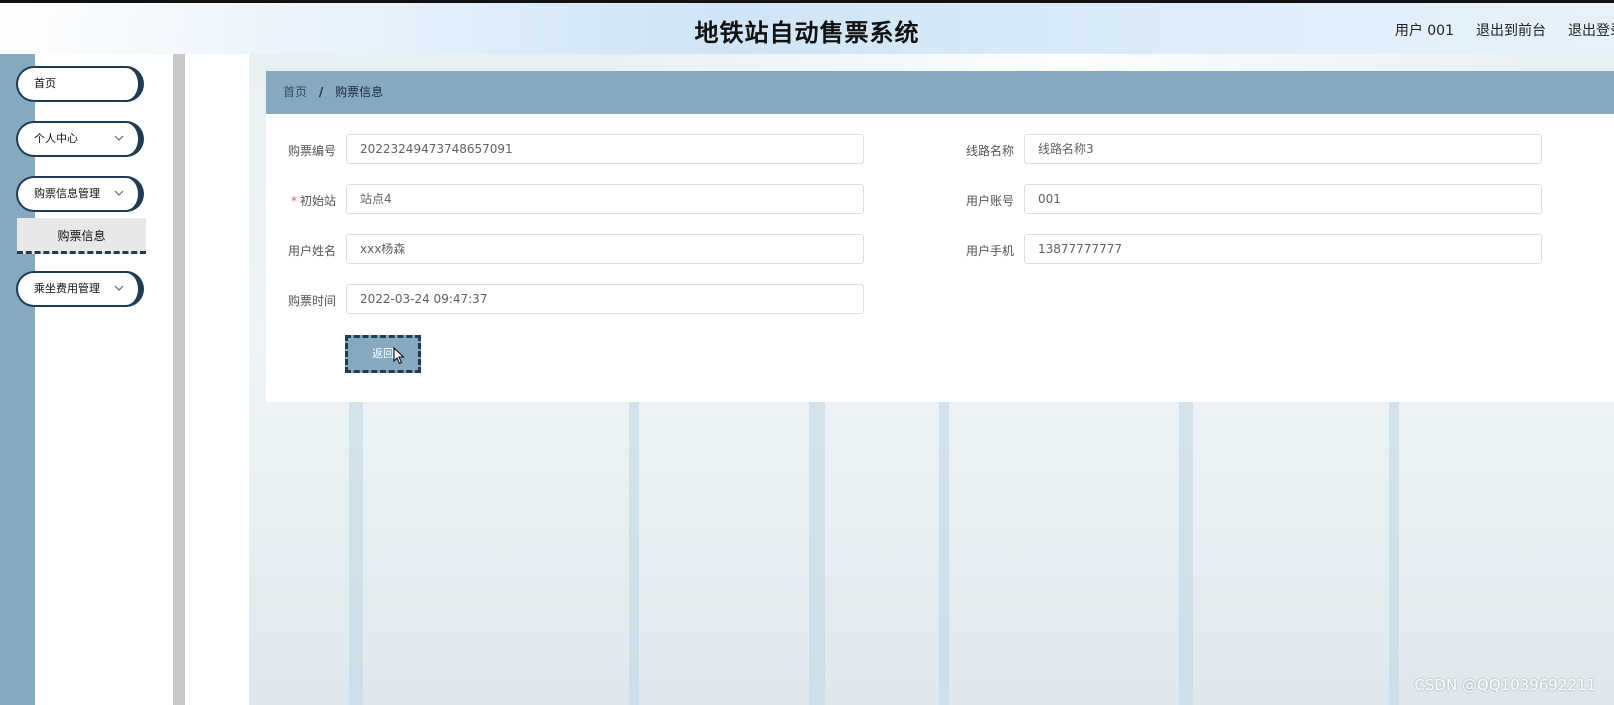  What do you see at coordinates (1283, 199) in the screenshot?
I see `user-account-field: 001` at bounding box center [1283, 199].